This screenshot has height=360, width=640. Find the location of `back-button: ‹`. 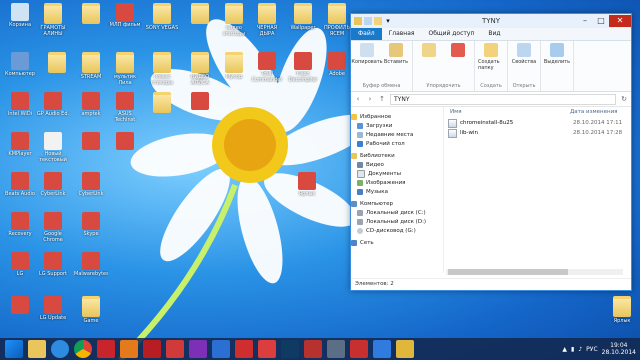

back-button: ‹ is located at coordinates (358, 99).